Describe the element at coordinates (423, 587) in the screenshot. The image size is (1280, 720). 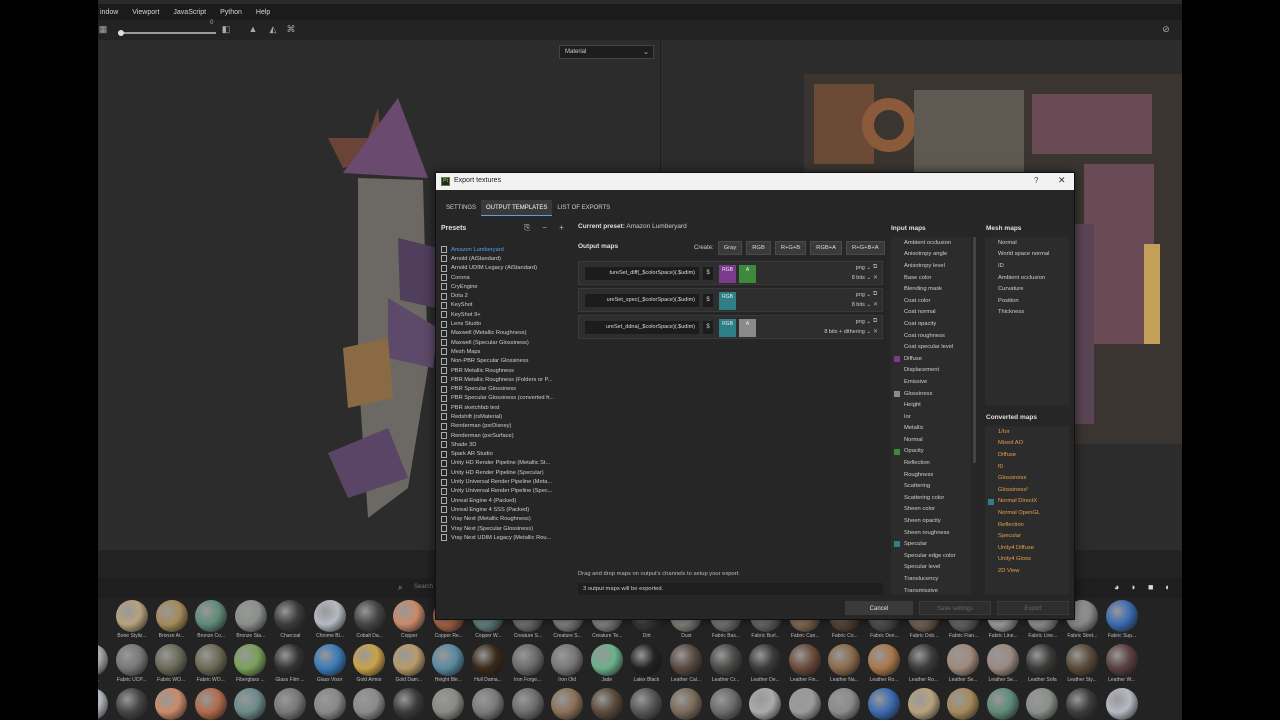
I see `shelf-search-input: Search` at that location.